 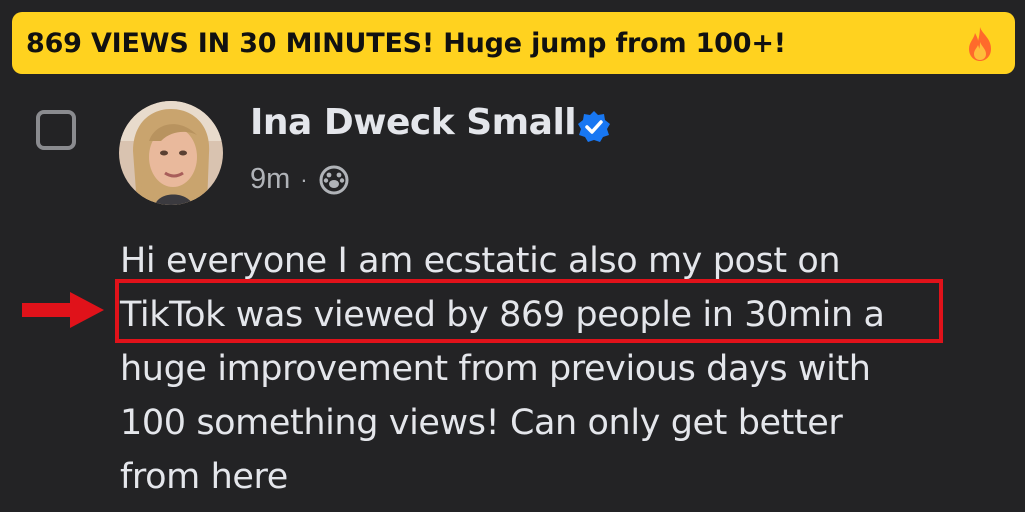 I want to click on avatar, so click(x=171, y=153).